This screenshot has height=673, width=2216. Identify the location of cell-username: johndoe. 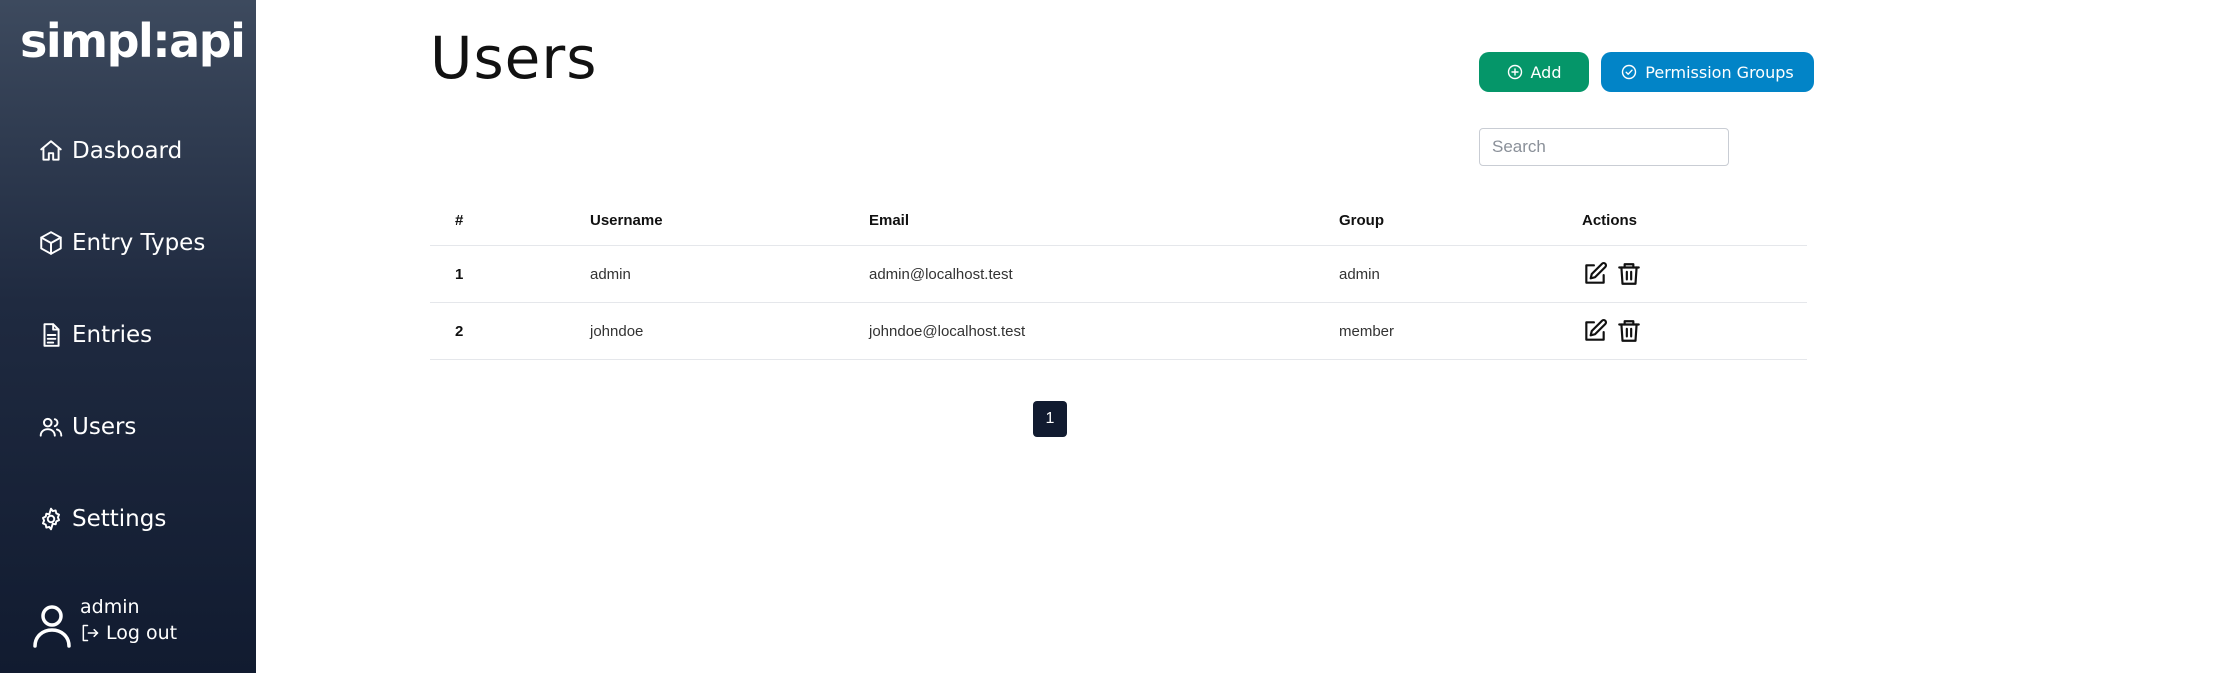
(617, 331).